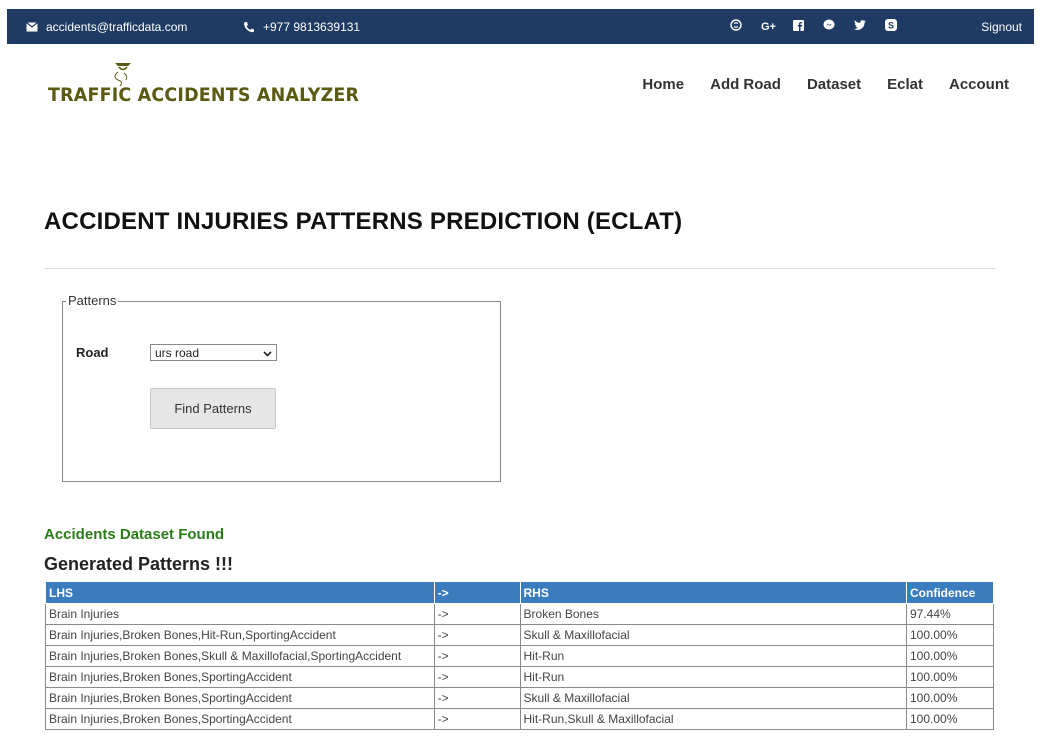 This screenshot has height=753, width=1045. I want to click on social-links: G+ S, so click(813, 26).